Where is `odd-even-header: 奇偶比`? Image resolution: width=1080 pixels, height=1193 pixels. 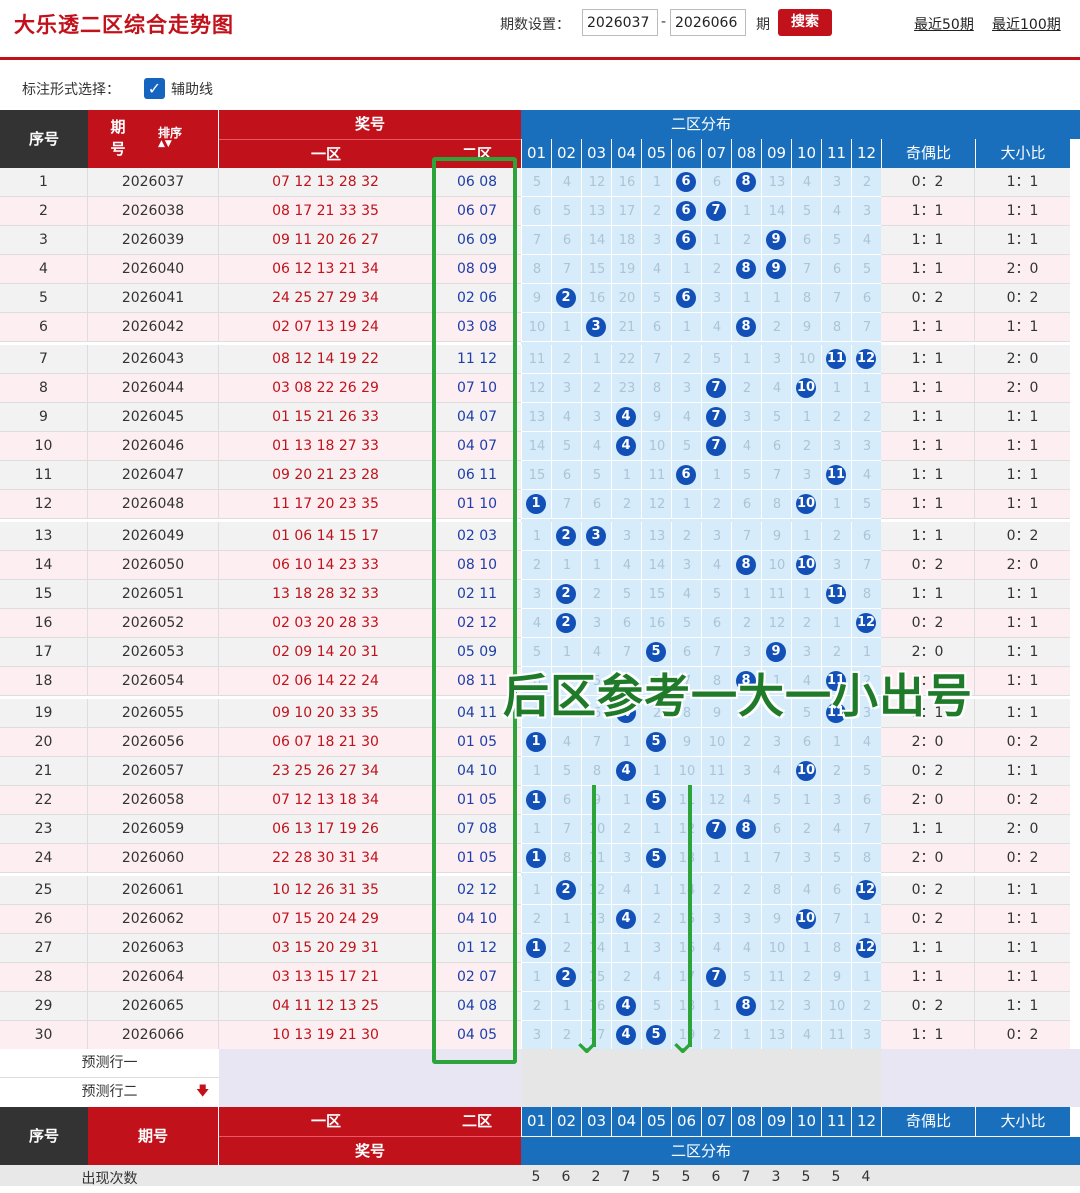 odd-even-header: 奇偶比 is located at coordinates (928, 153).